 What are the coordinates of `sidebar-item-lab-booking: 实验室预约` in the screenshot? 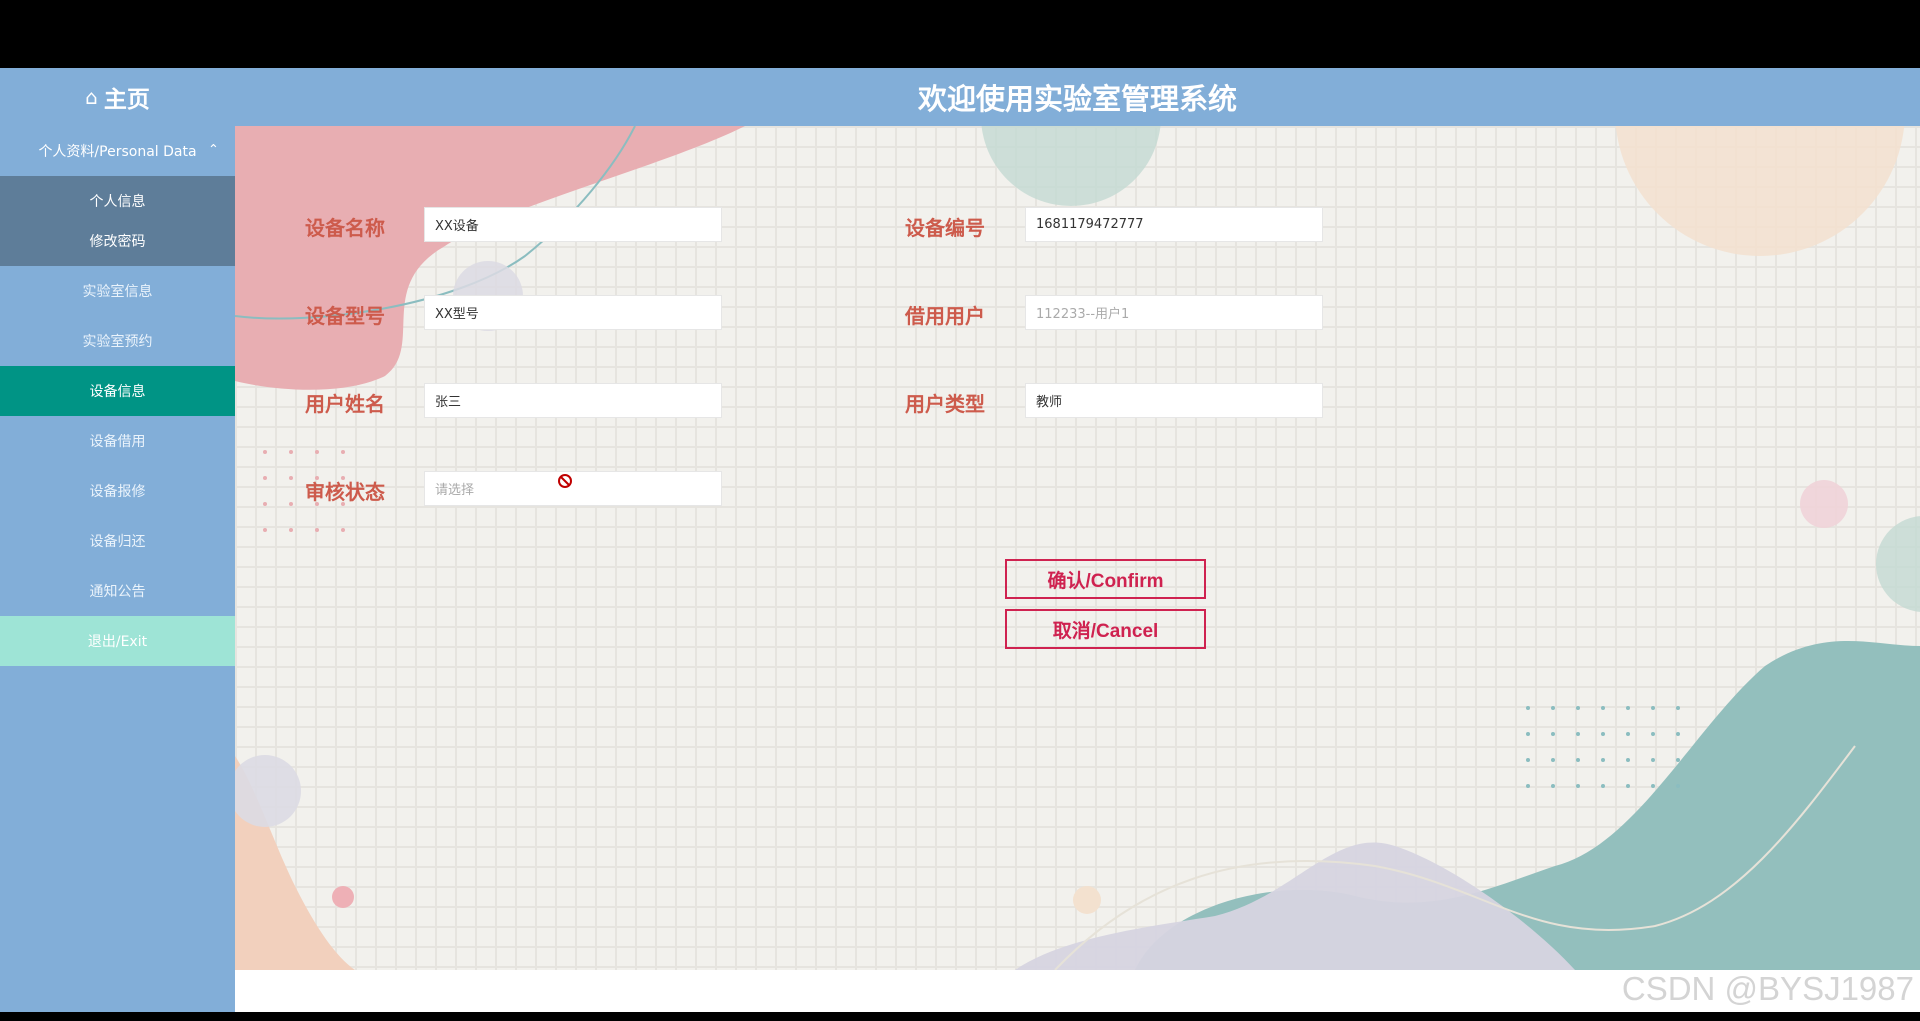 It's located at (117, 341).